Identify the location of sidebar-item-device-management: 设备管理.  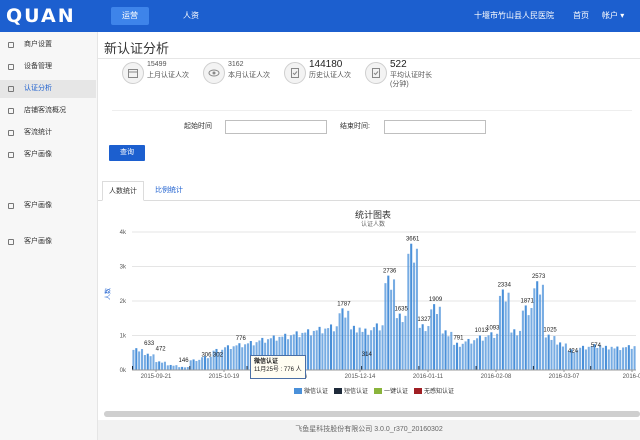
(48, 67).